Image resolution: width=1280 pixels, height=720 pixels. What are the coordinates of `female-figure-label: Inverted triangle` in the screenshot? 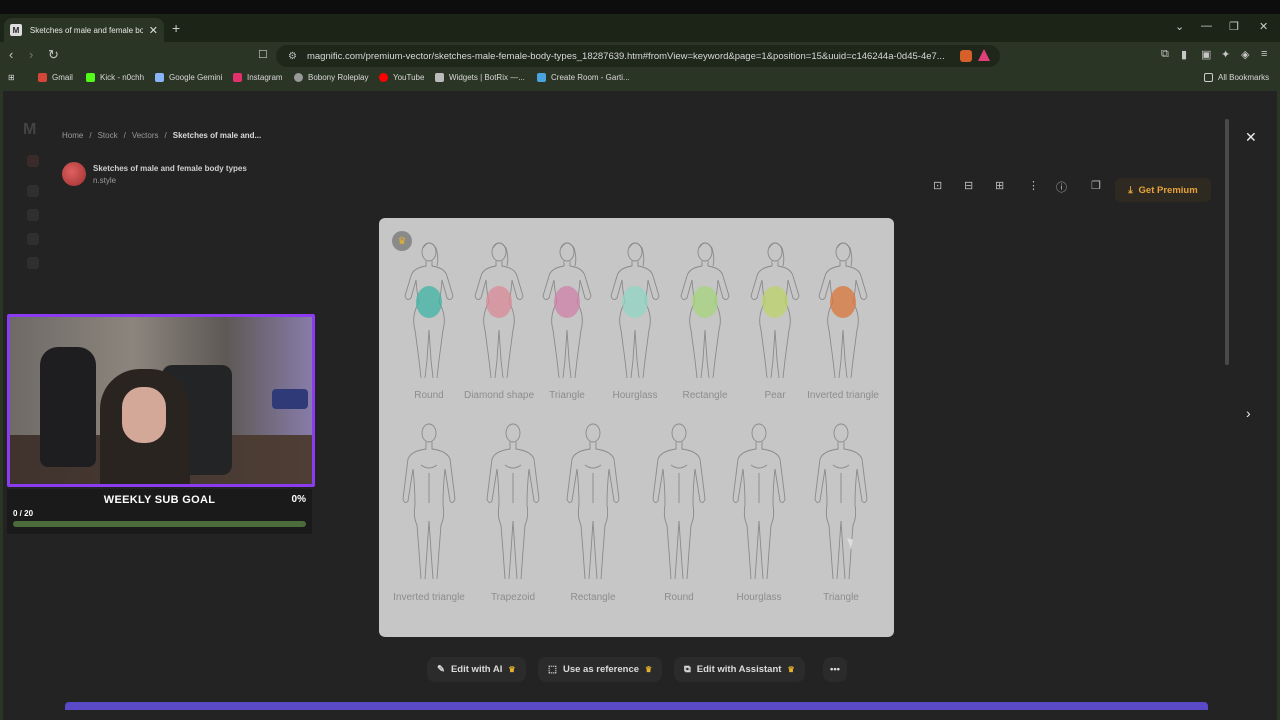 It's located at (843, 395).